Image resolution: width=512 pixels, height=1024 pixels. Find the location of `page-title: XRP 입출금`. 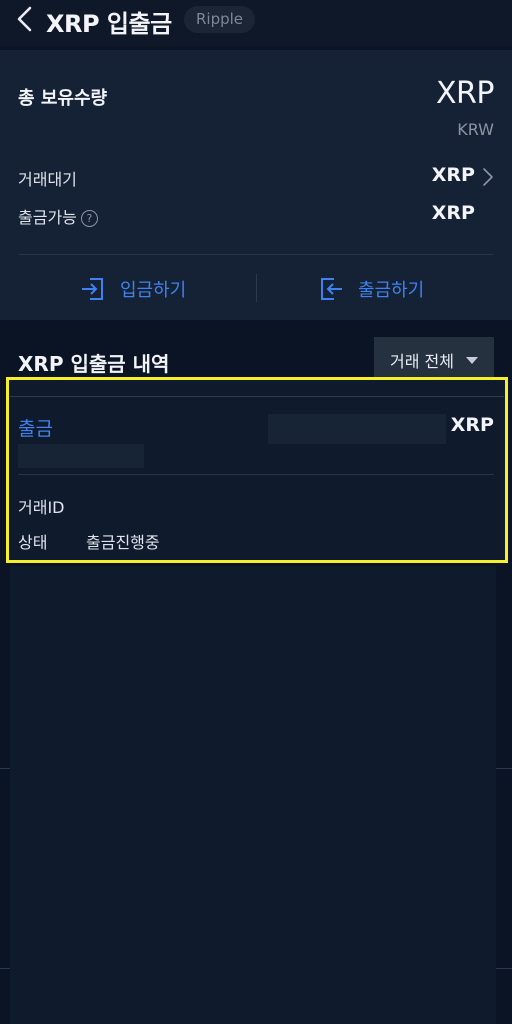

page-title: XRP 입출금 is located at coordinates (109, 24).